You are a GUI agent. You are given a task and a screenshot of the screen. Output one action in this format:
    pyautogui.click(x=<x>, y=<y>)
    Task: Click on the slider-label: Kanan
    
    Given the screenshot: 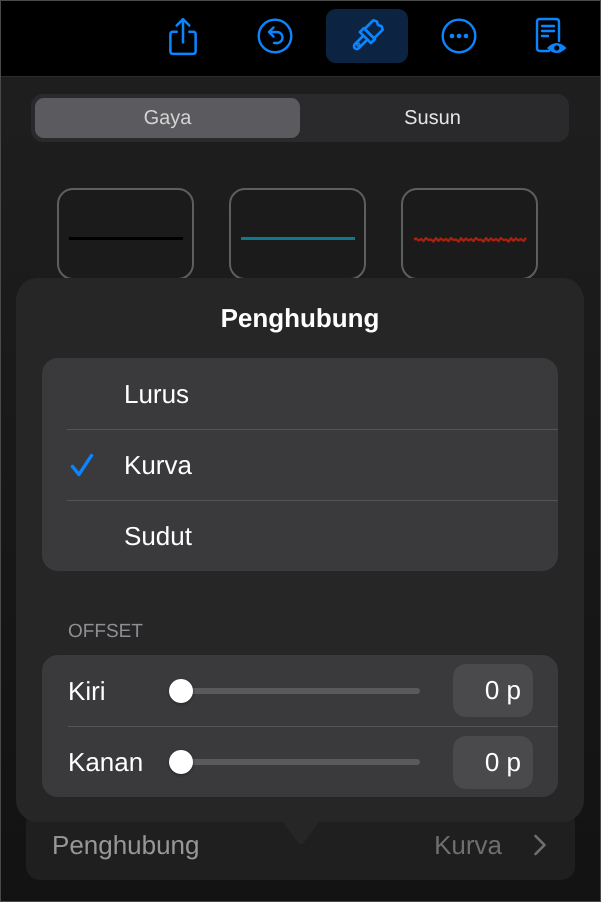 What is the action you would take?
    pyautogui.click(x=106, y=762)
    